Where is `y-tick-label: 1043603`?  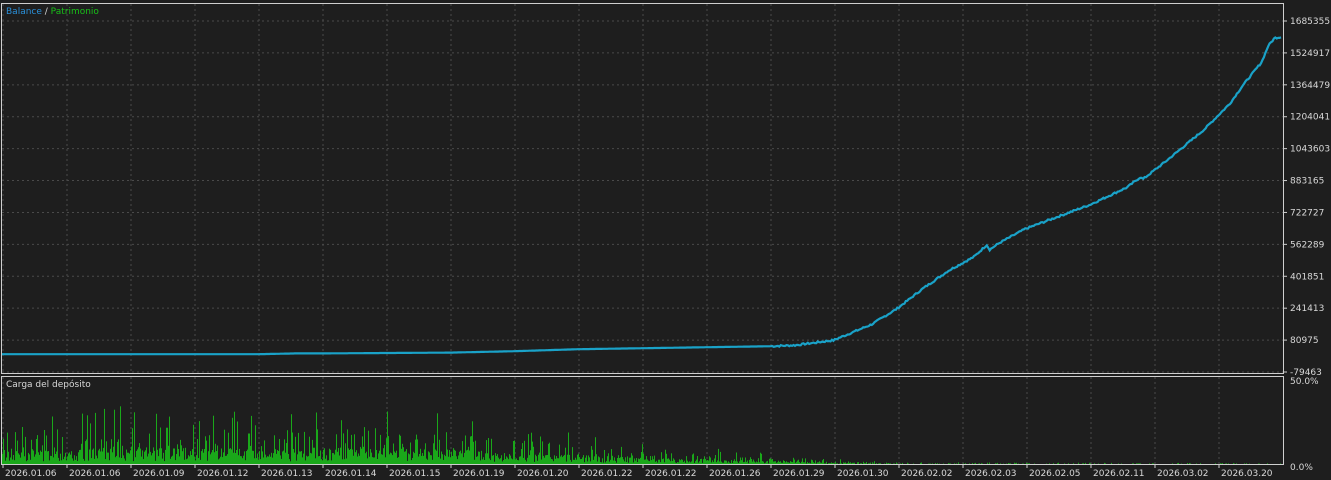
y-tick-label: 1043603 is located at coordinates (1310, 150).